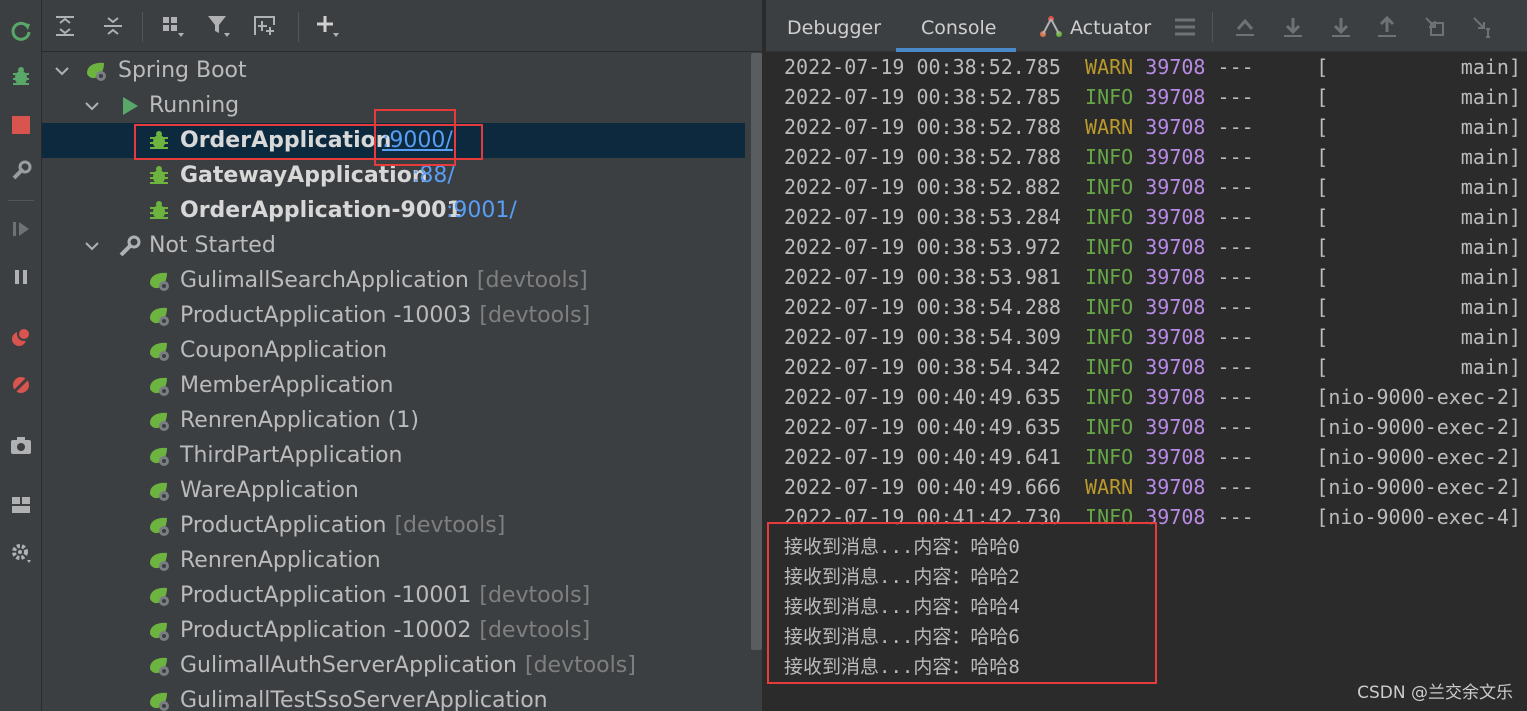  I want to click on filter-icon, so click(219, 26).